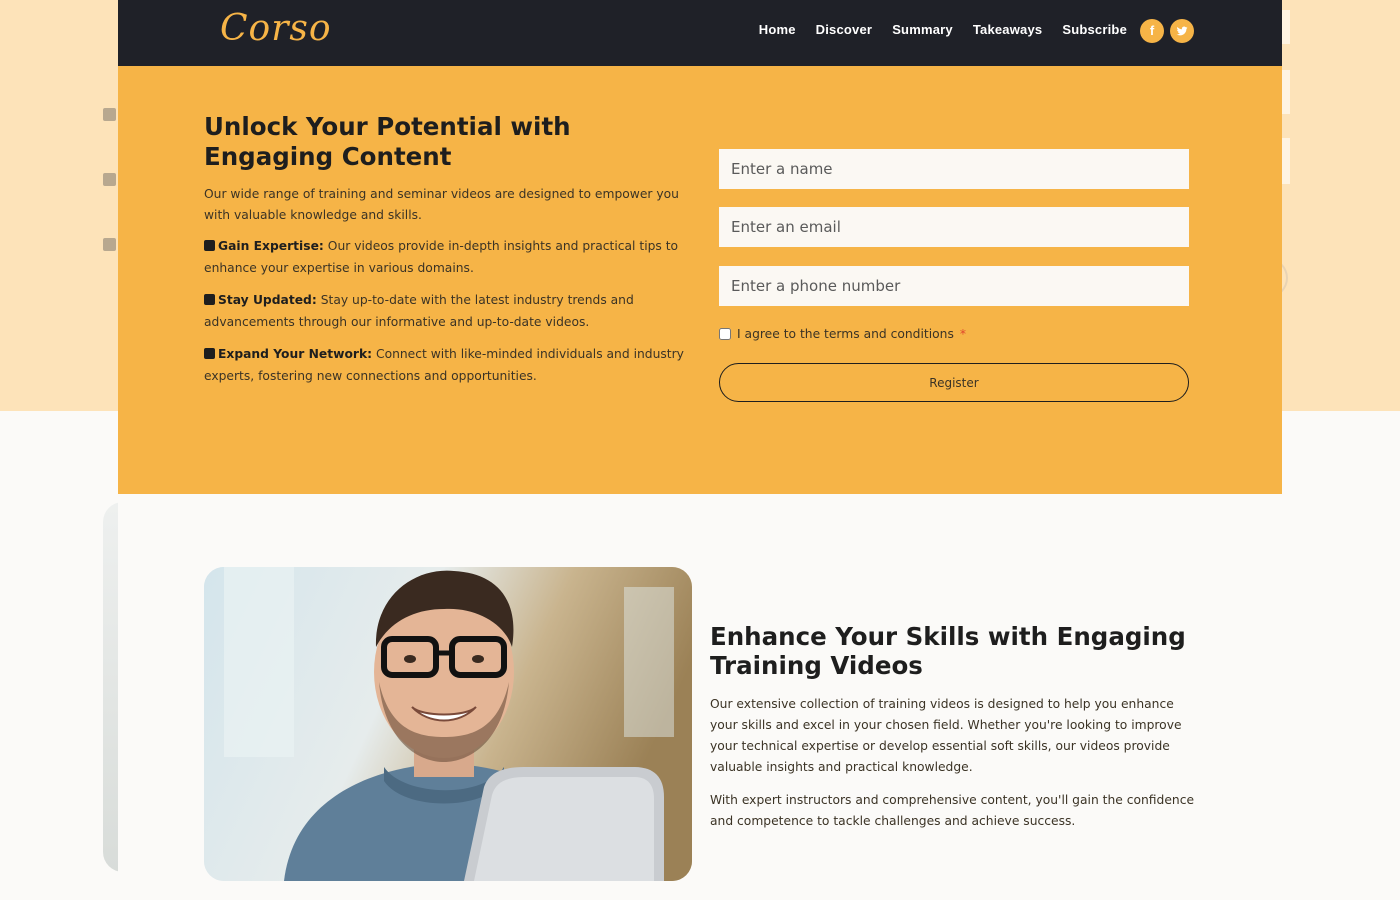  Describe the element at coordinates (276, 28) in the screenshot. I see `logo: Corso` at that location.